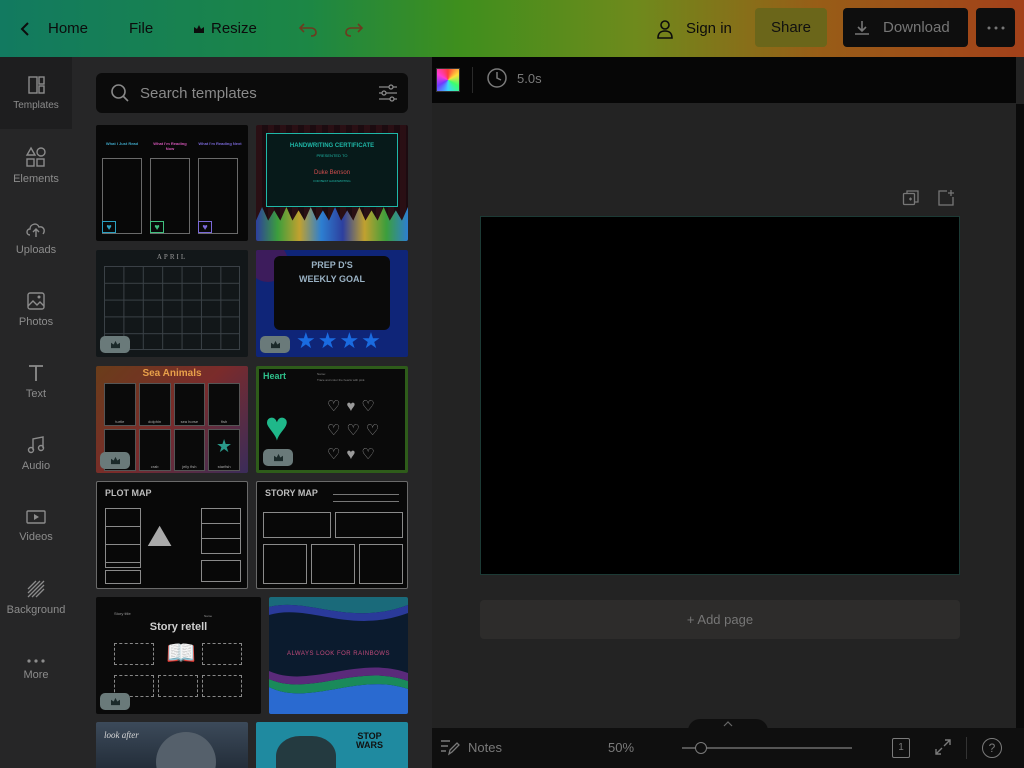  I want to click on duplicate-icon, so click(910, 198).